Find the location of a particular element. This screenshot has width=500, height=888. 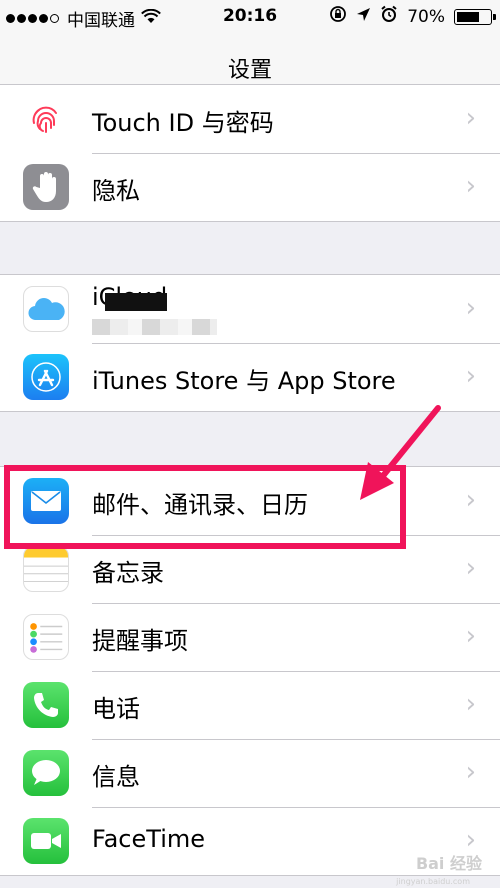

fingerprint-icon is located at coordinates (46, 119).